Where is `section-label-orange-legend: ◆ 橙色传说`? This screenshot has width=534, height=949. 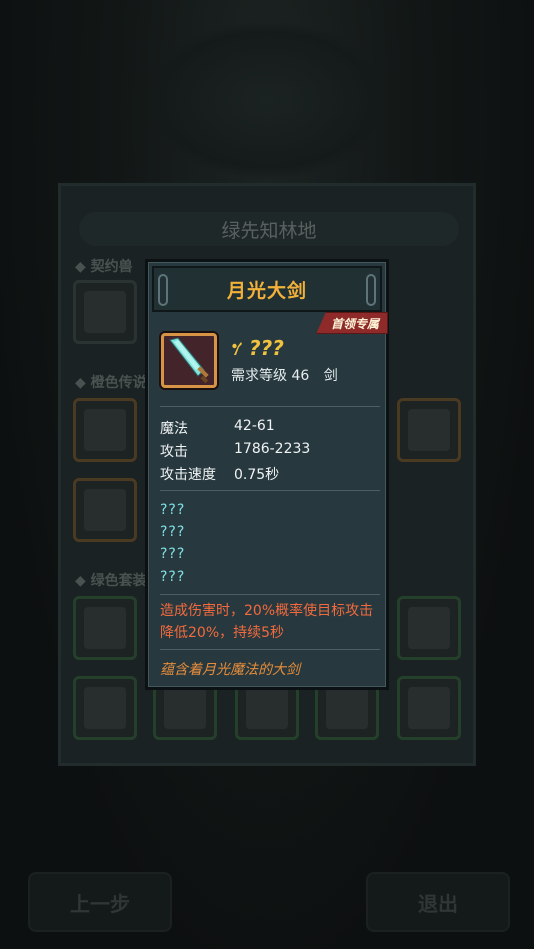
section-label-orange-legend: ◆ 橙色传说 is located at coordinates (111, 383).